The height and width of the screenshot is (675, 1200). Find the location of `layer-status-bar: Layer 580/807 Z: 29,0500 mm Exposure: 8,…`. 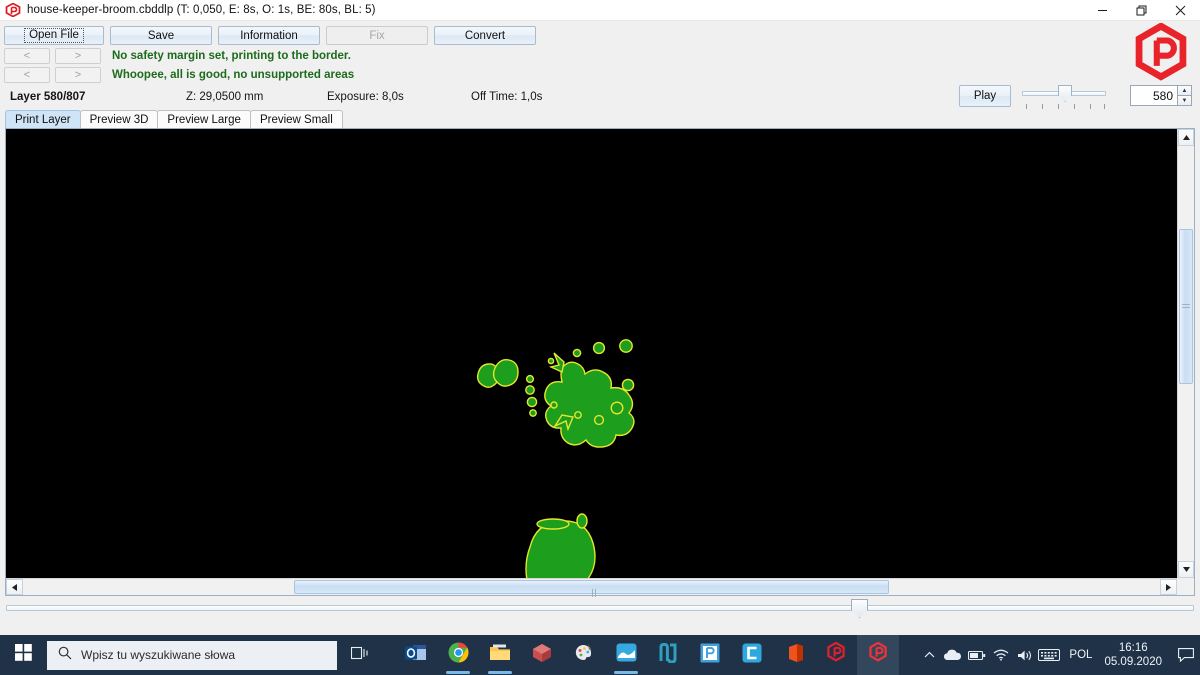

layer-status-bar: Layer 580/807 Z: 29,0500 mm Exposure: 8,… is located at coordinates (600, 96).